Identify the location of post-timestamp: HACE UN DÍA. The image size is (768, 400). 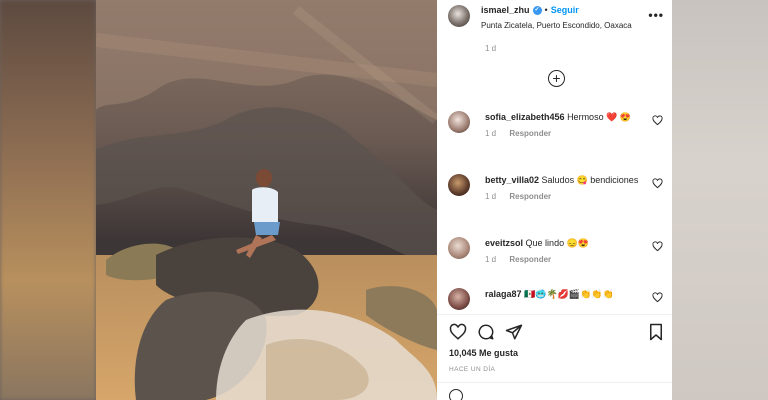
(472, 369).